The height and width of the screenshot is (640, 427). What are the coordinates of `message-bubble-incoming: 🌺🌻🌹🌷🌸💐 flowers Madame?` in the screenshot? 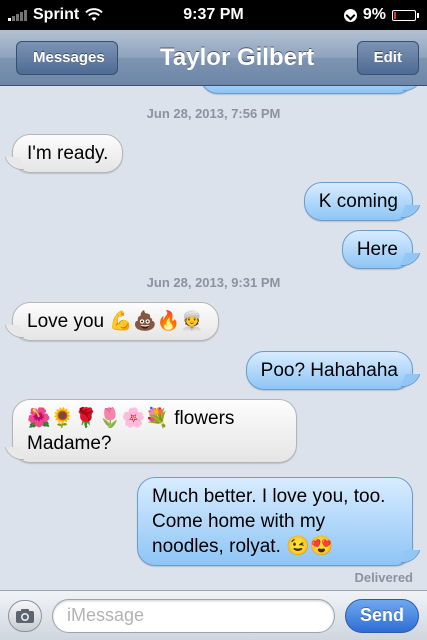 It's located at (154, 431).